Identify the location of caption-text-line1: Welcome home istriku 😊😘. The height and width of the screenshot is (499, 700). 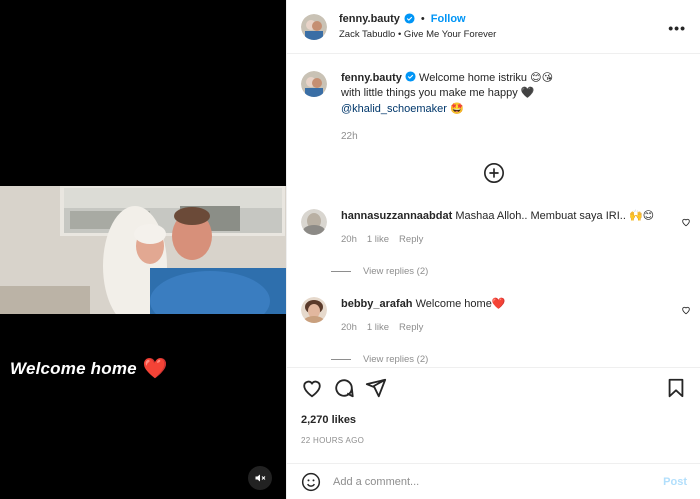
(486, 78).